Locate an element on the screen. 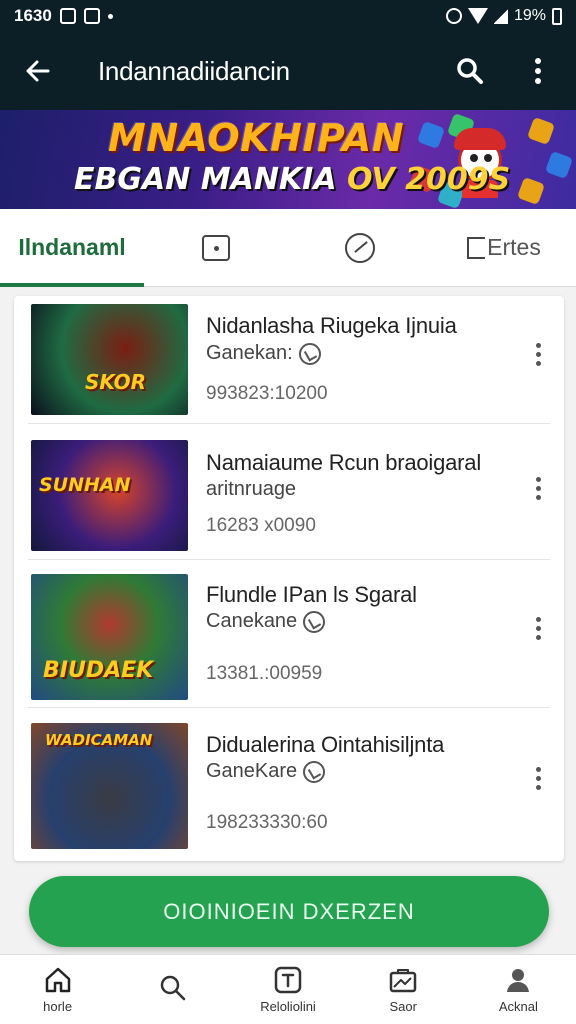  search-button is located at coordinates (470, 71).